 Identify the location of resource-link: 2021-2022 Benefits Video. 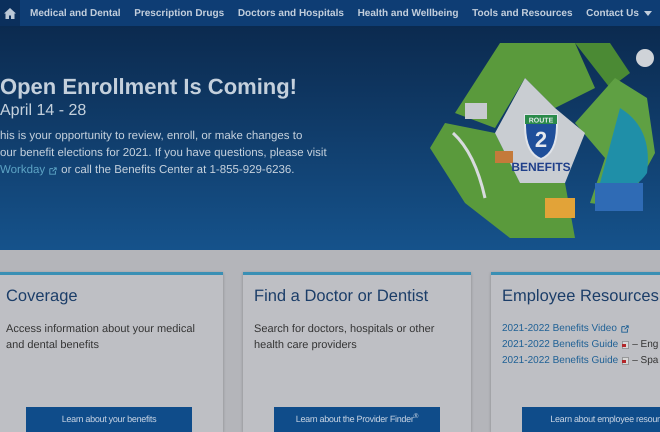
(565, 329).